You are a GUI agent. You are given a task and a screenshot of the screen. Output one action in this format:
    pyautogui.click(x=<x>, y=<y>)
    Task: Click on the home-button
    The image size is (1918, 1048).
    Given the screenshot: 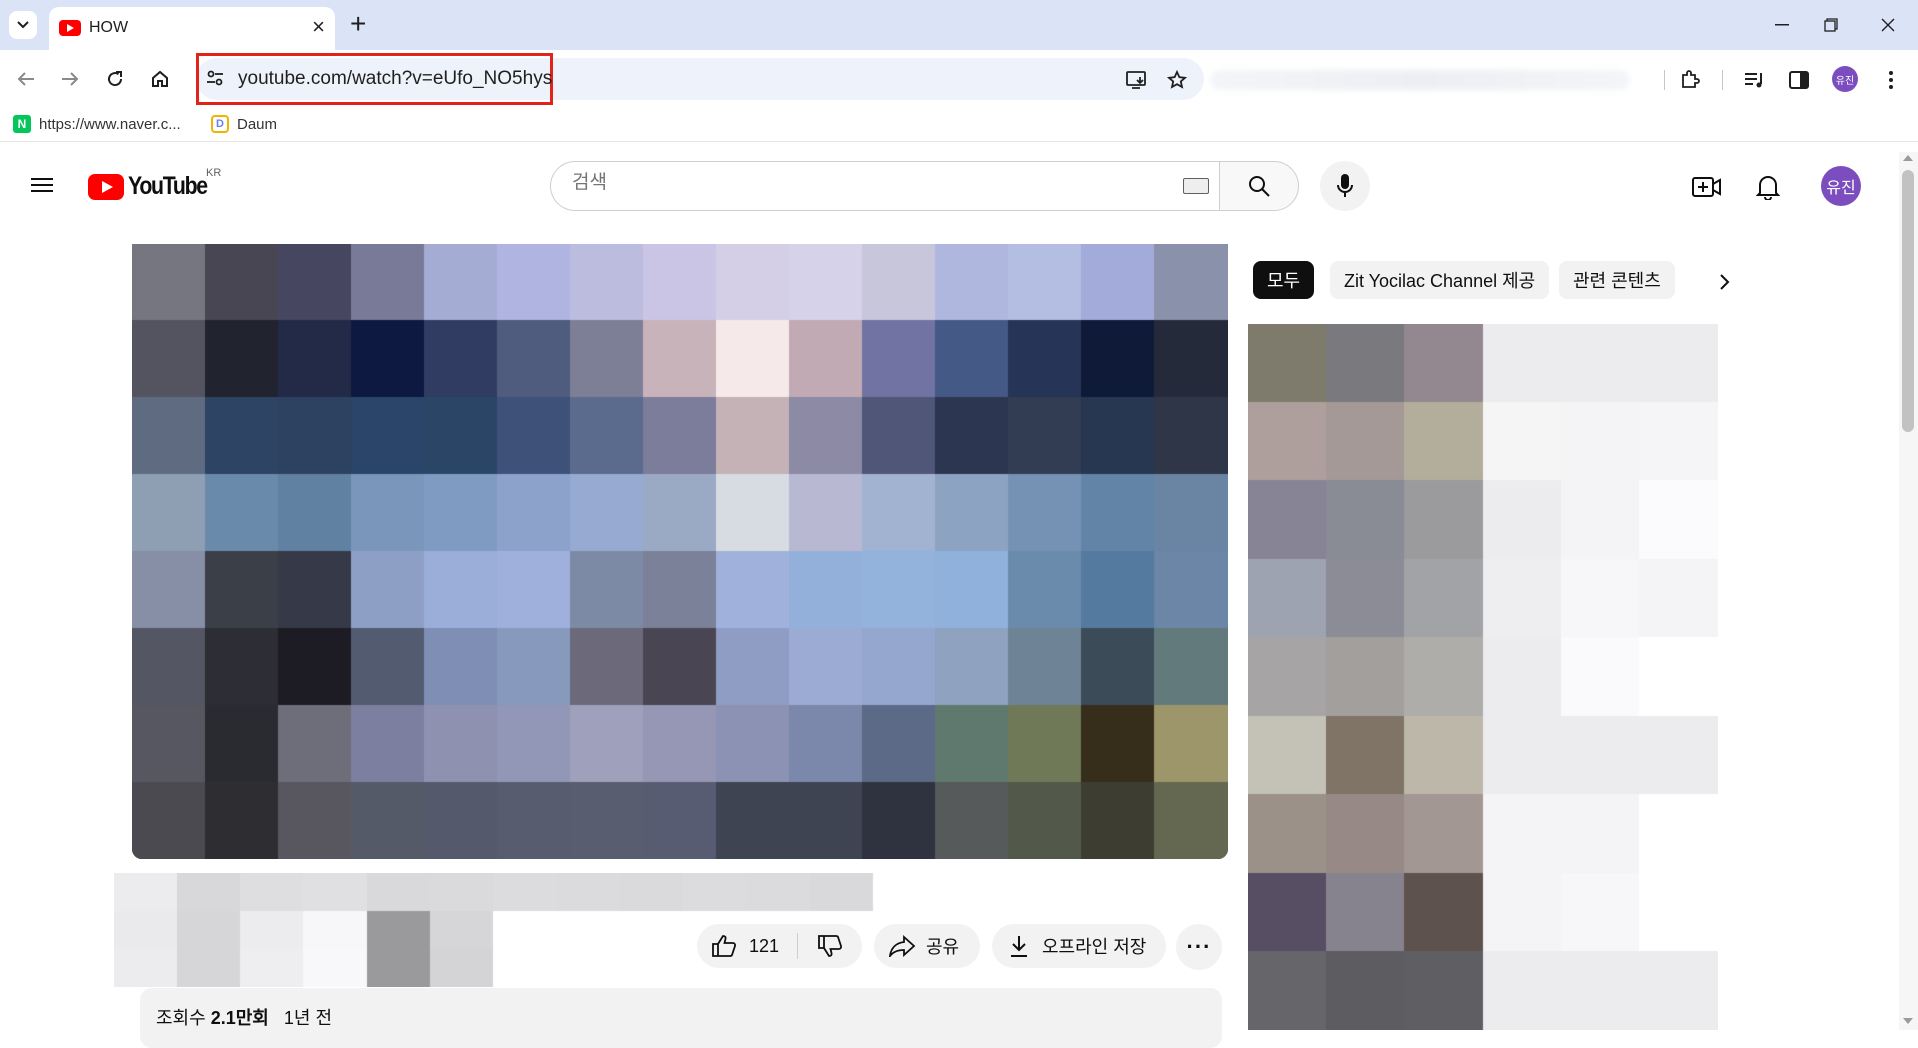 What is the action you would take?
    pyautogui.click(x=160, y=79)
    